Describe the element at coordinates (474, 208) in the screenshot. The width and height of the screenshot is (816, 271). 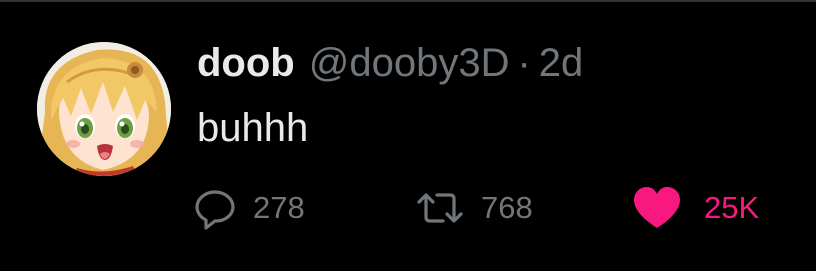
I see `retweet-button: 768` at that location.